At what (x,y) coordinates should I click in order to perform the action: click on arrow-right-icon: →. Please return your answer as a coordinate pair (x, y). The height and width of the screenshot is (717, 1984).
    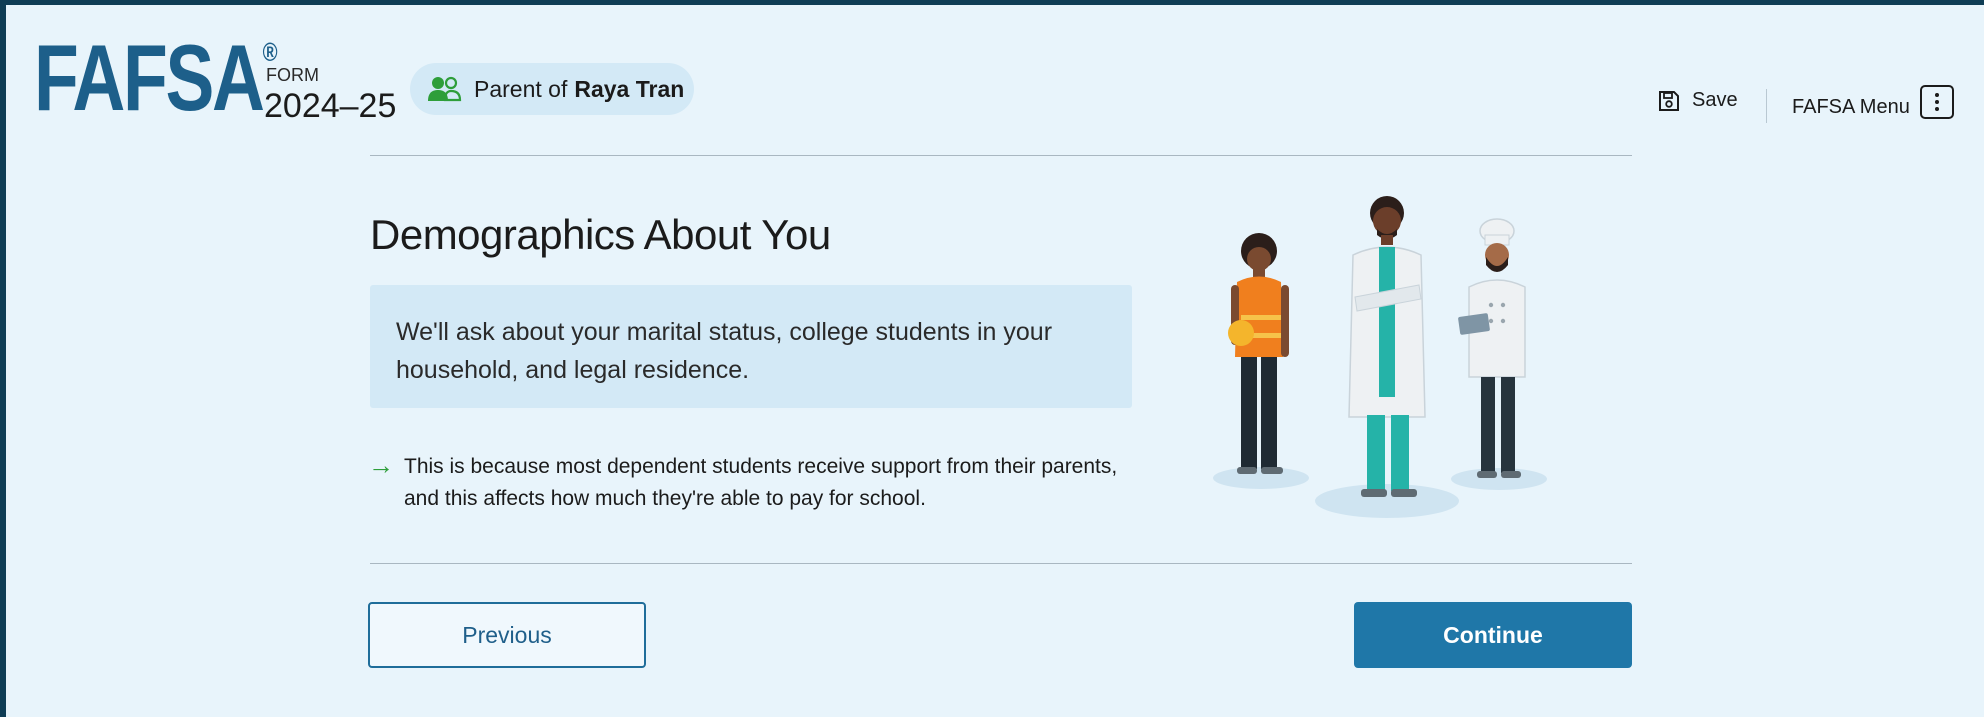
    Looking at the image, I should click on (381, 465).